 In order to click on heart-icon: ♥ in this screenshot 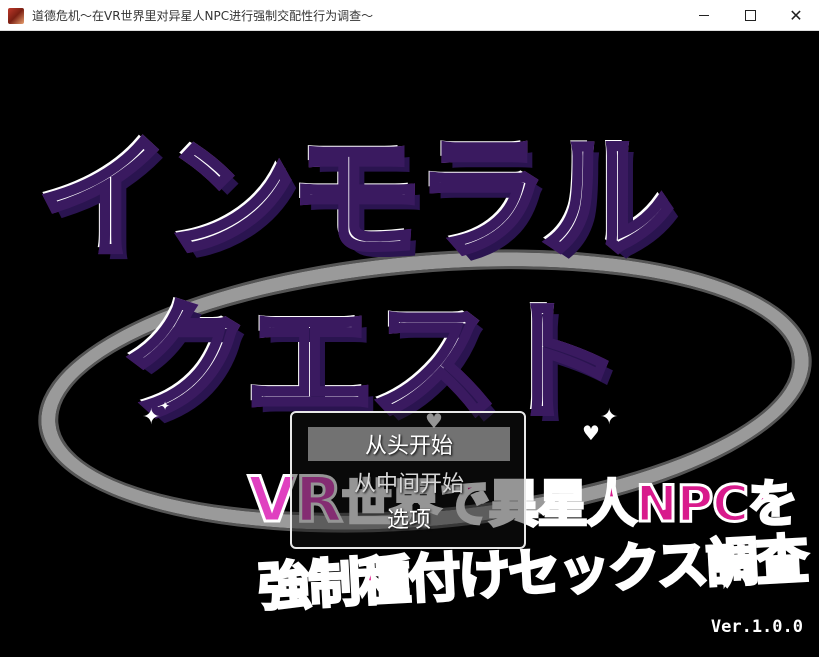, I will do `click(591, 433)`.